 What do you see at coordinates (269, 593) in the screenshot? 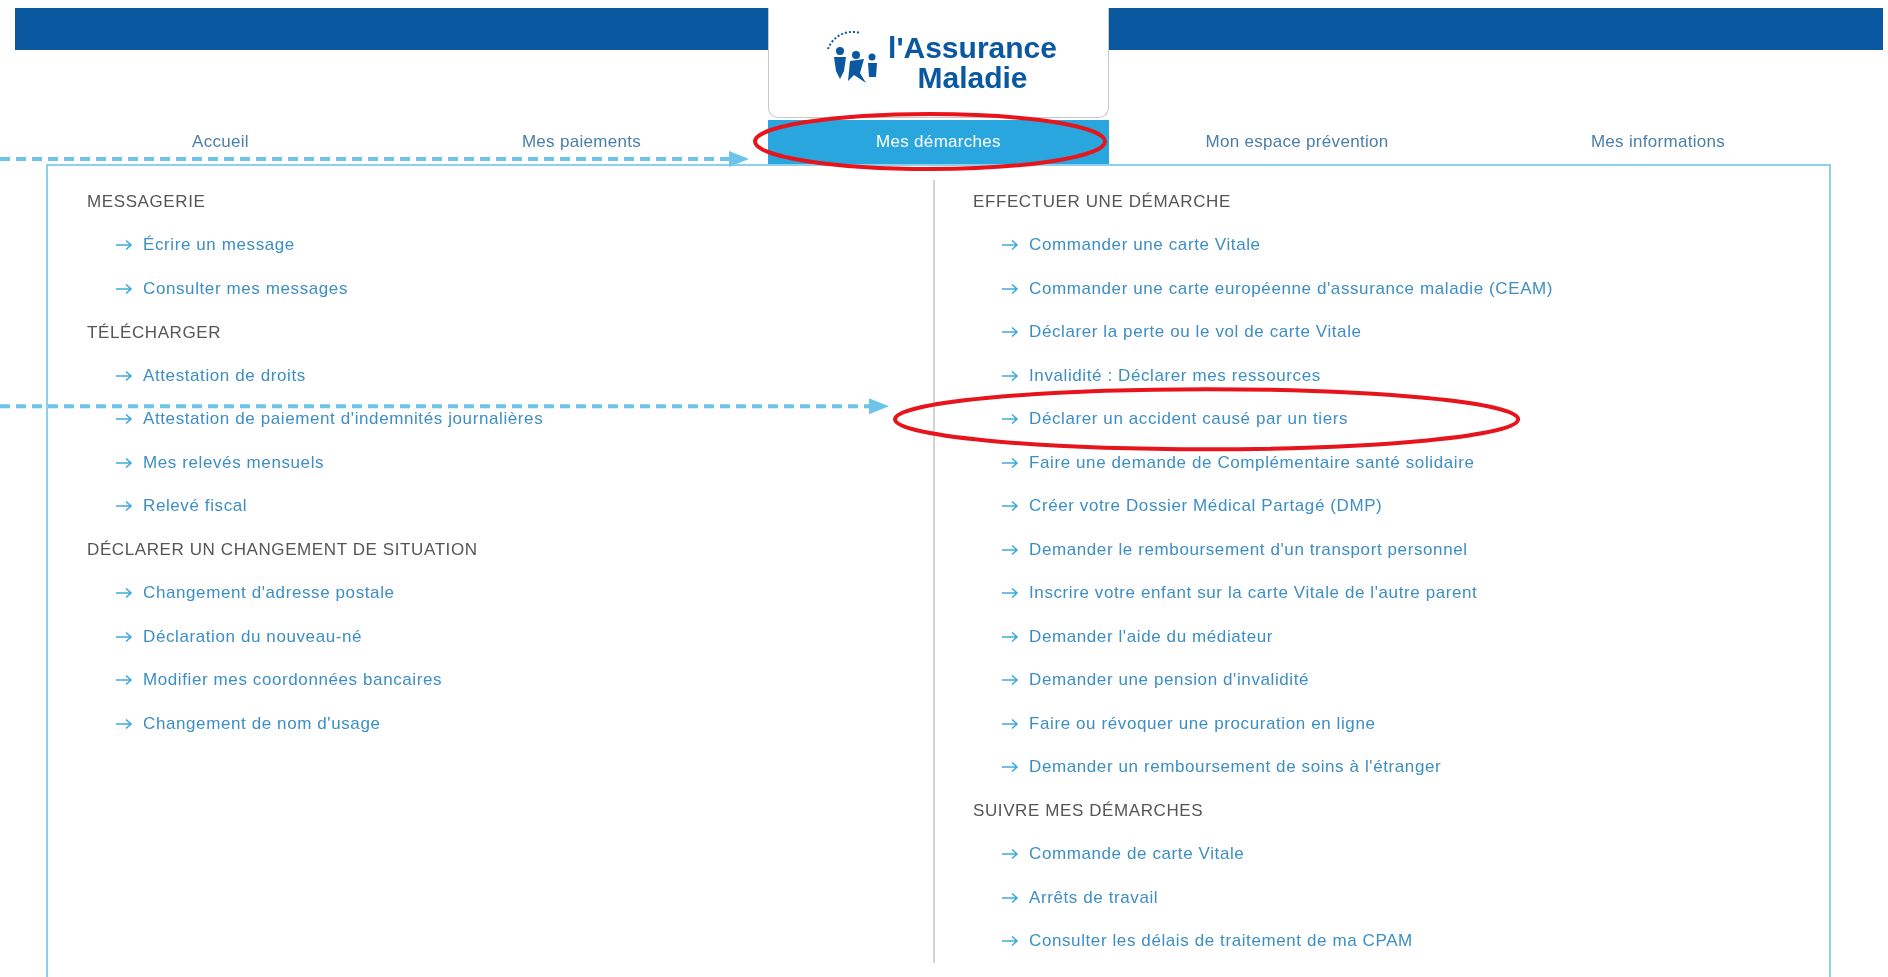
I see `menu-link: Changement d'adresse postale` at bounding box center [269, 593].